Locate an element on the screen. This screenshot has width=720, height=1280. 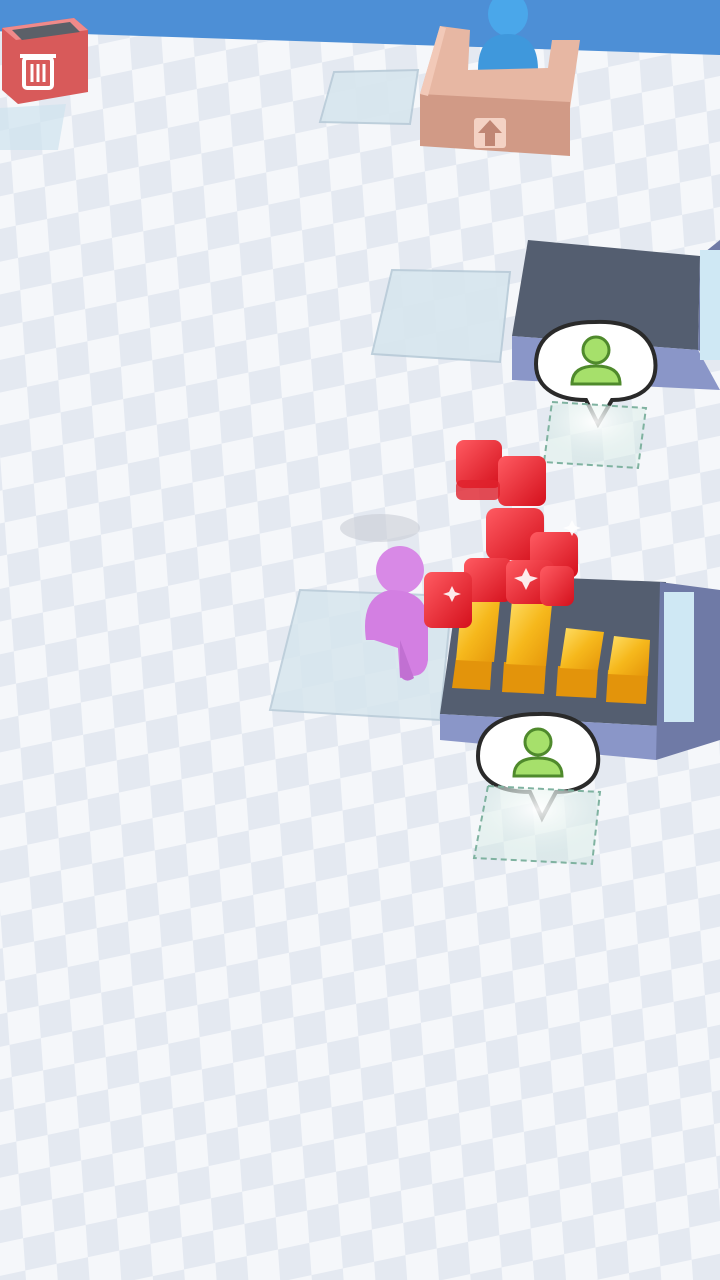
customer-spot-lower is located at coordinates (537, 825).